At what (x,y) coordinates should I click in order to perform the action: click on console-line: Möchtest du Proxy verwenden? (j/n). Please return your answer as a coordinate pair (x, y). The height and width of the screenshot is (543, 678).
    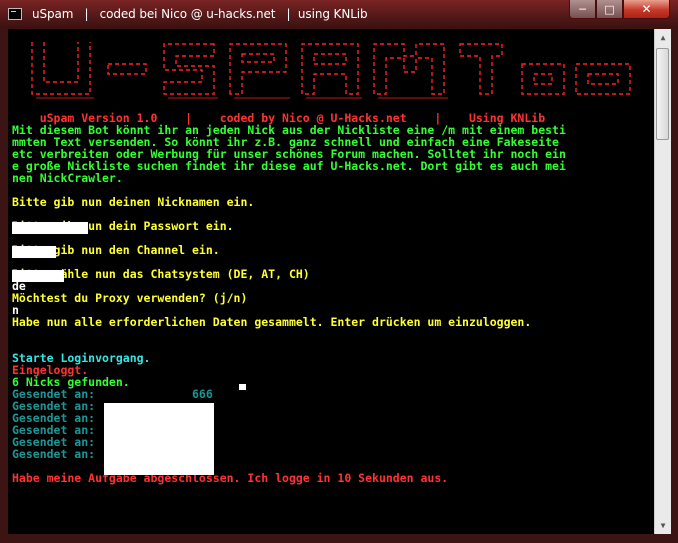
    Looking at the image, I should click on (130, 298).